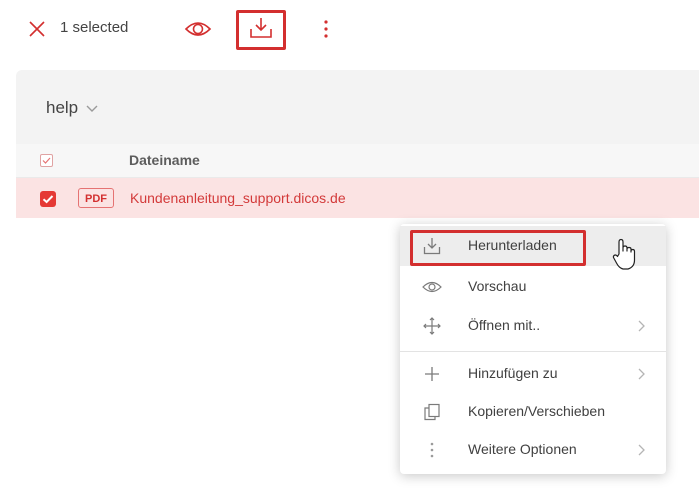 The width and height of the screenshot is (699, 504). I want to click on select-all-checkbox, so click(46, 160).